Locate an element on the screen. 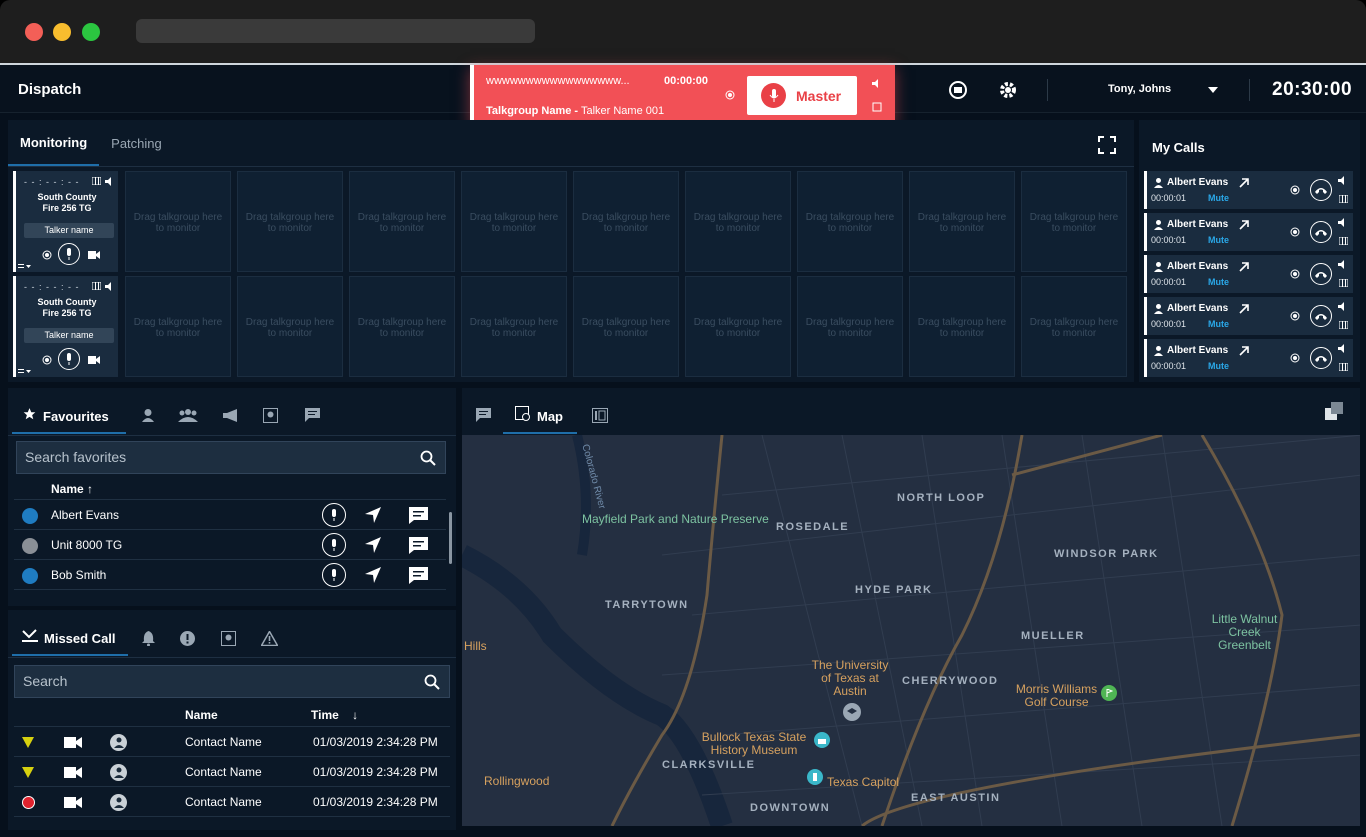 This screenshot has width=1366, height=837. close-window-button is located at coordinates (34, 32).